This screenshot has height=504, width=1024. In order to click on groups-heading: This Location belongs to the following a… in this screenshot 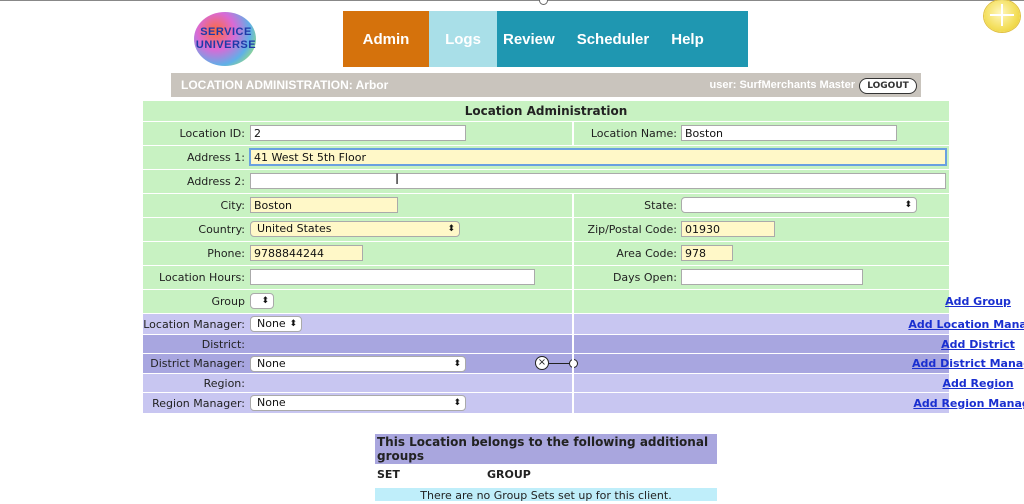, I will do `click(546, 449)`.